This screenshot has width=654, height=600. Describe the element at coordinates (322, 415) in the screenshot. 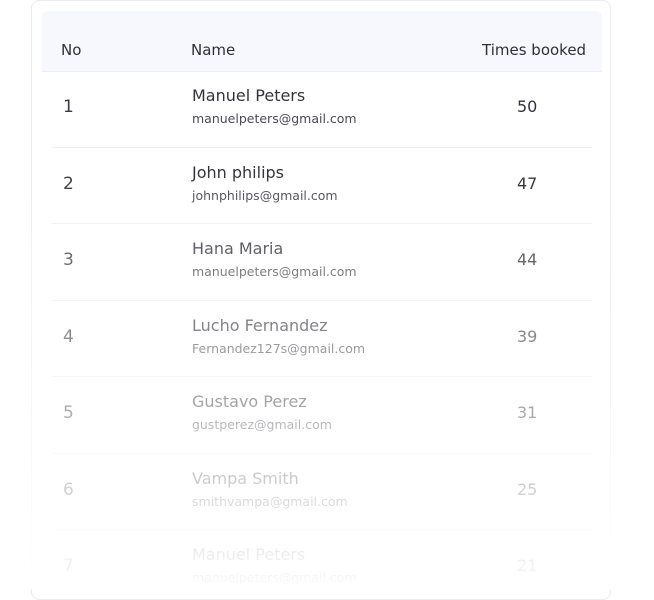

I see `table-row: 5 Gustavo Perez gustperez@gmail.com 31` at that location.